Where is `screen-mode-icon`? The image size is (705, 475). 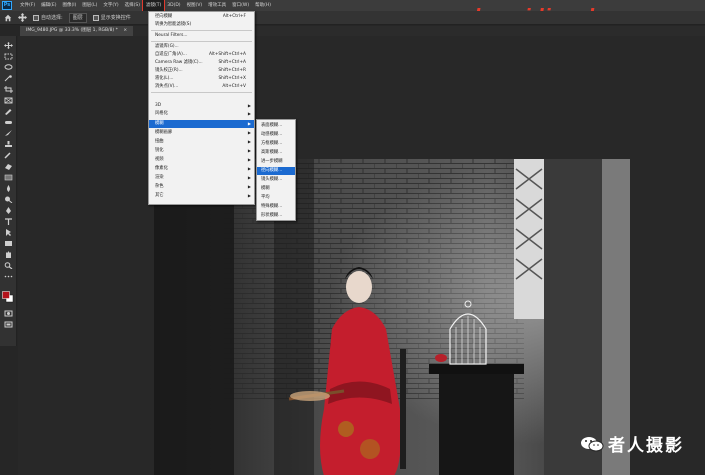
screen-mode-icon is located at coordinates (8, 324).